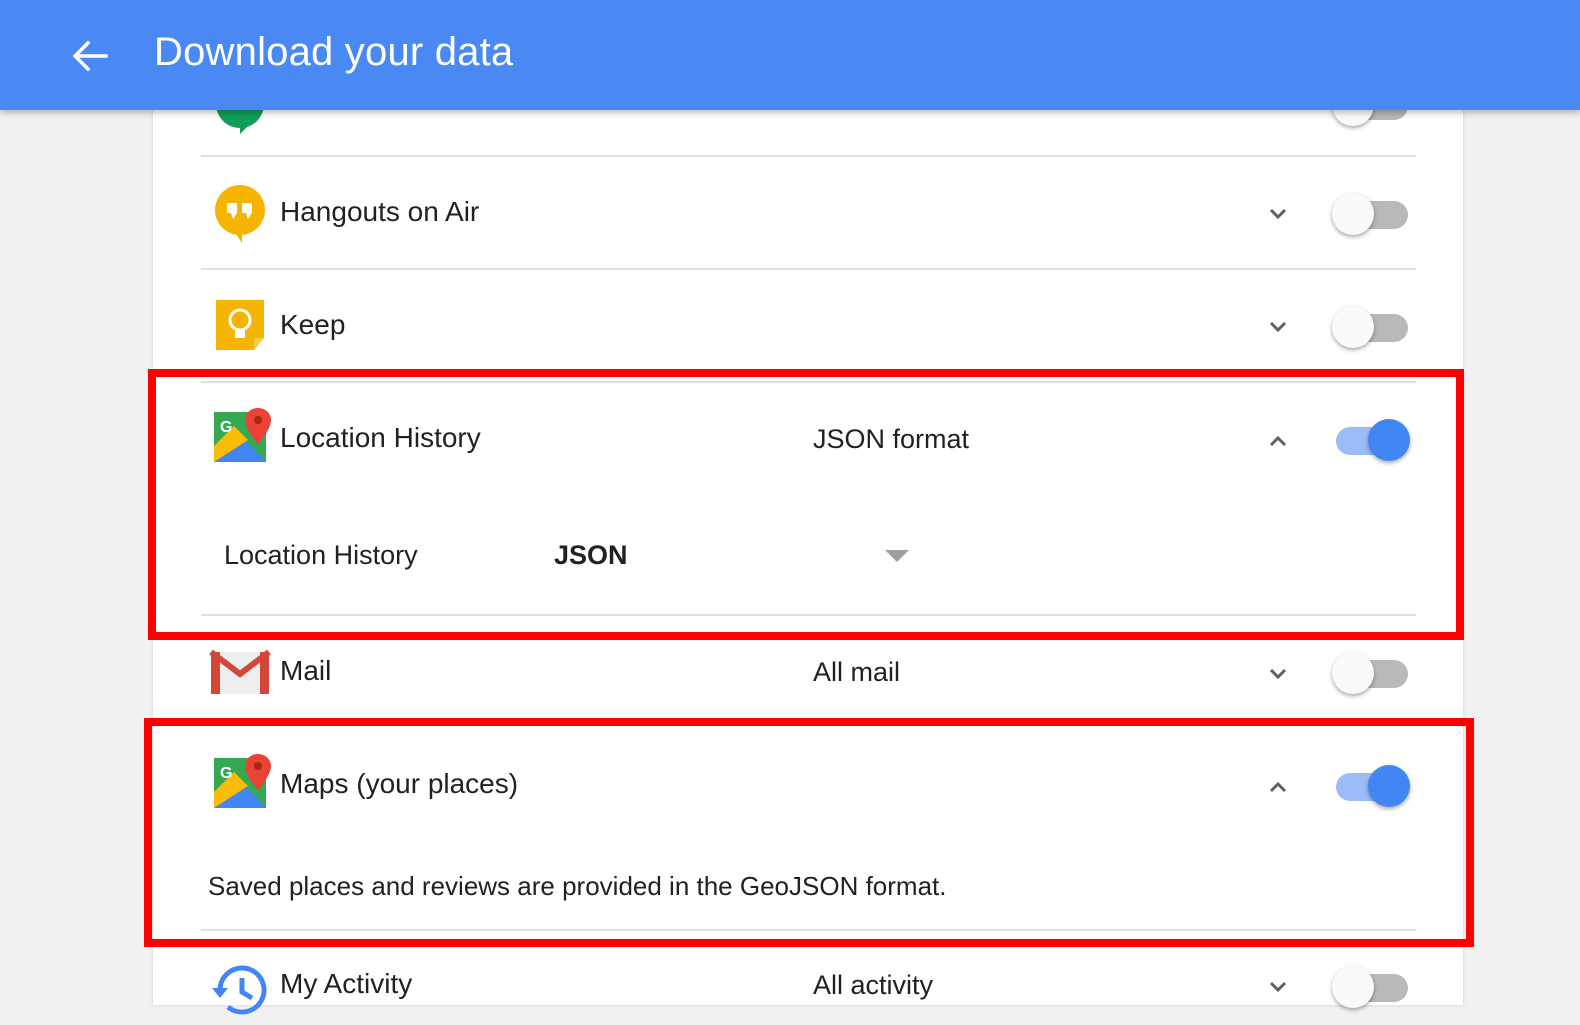  What do you see at coordinates (1371, 327) in the screenshot?
I see `keep-toggle` at bounding box center [1371, 327].